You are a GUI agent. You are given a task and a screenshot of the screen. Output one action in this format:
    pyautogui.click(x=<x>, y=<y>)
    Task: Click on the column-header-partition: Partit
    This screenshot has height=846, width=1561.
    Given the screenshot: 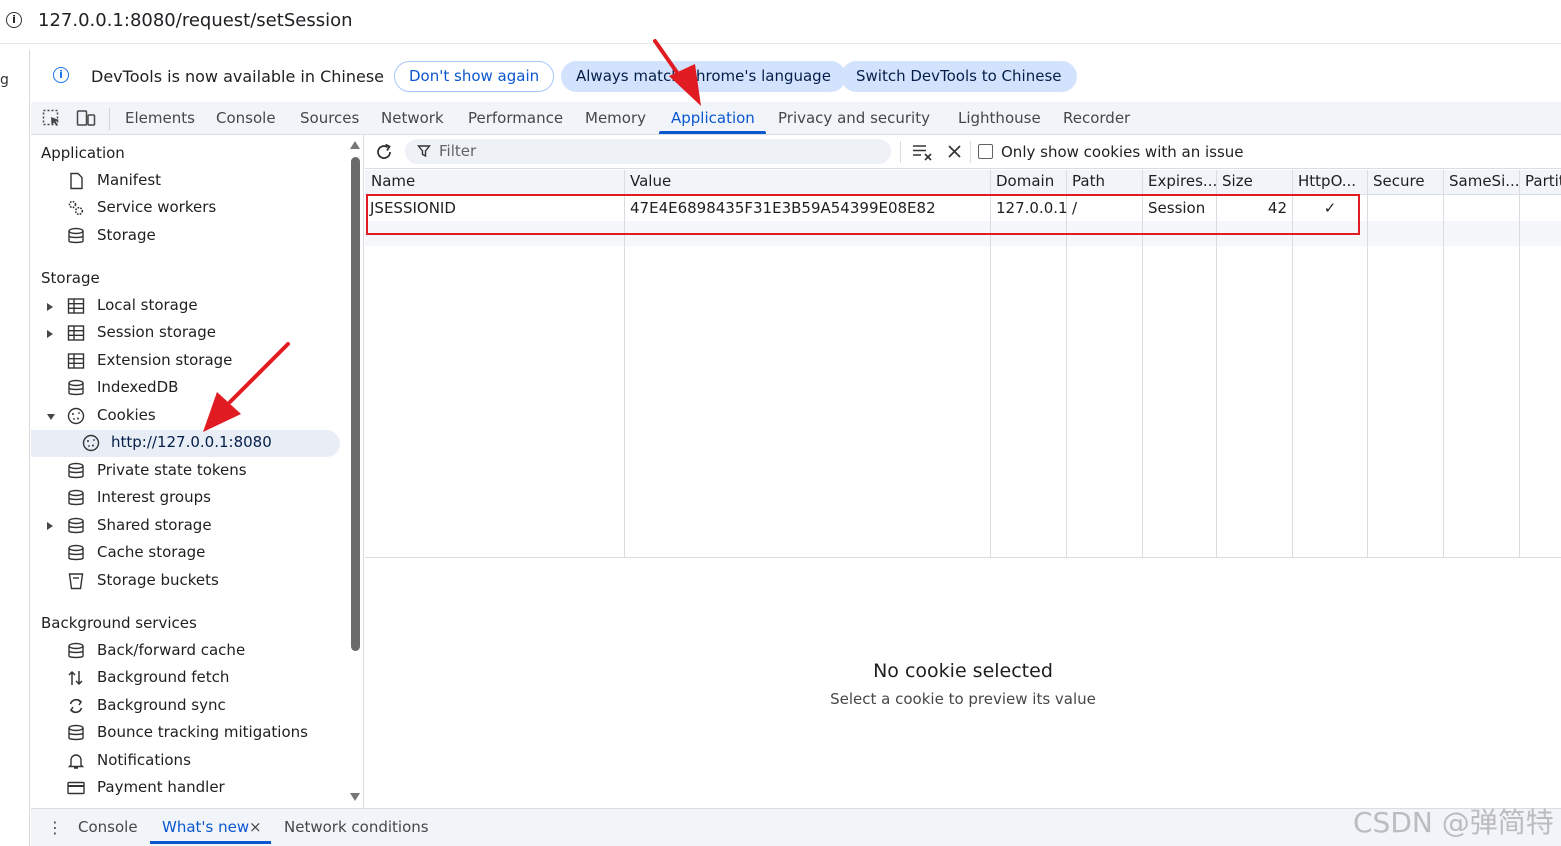 What is the action you would take?
    pyautogui.click(x=1543, y=181)
    